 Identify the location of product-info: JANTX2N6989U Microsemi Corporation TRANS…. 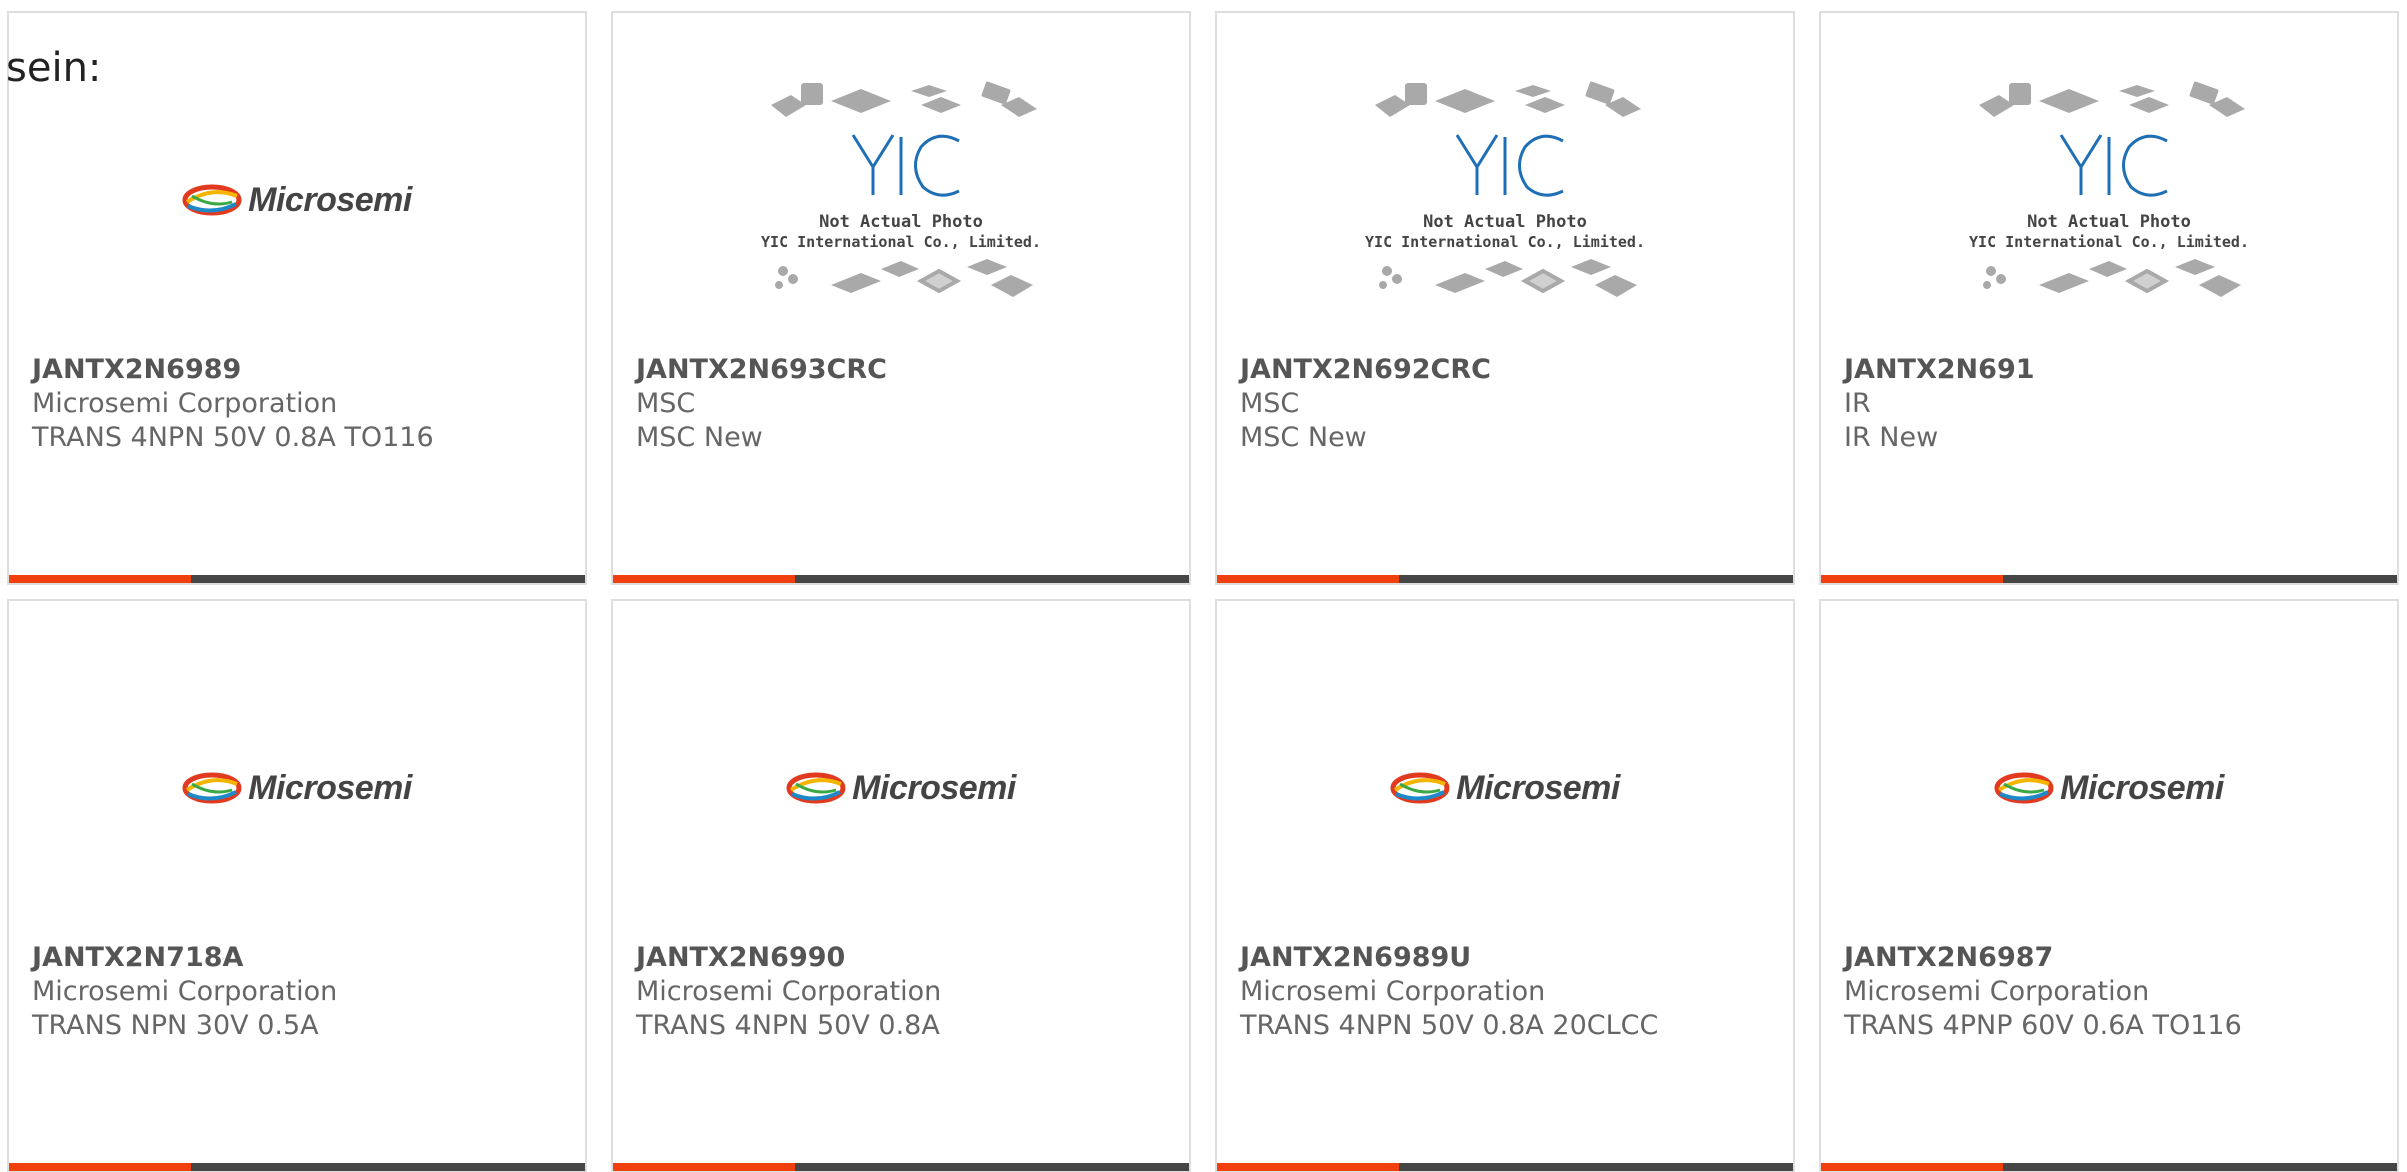
(1511, 992).